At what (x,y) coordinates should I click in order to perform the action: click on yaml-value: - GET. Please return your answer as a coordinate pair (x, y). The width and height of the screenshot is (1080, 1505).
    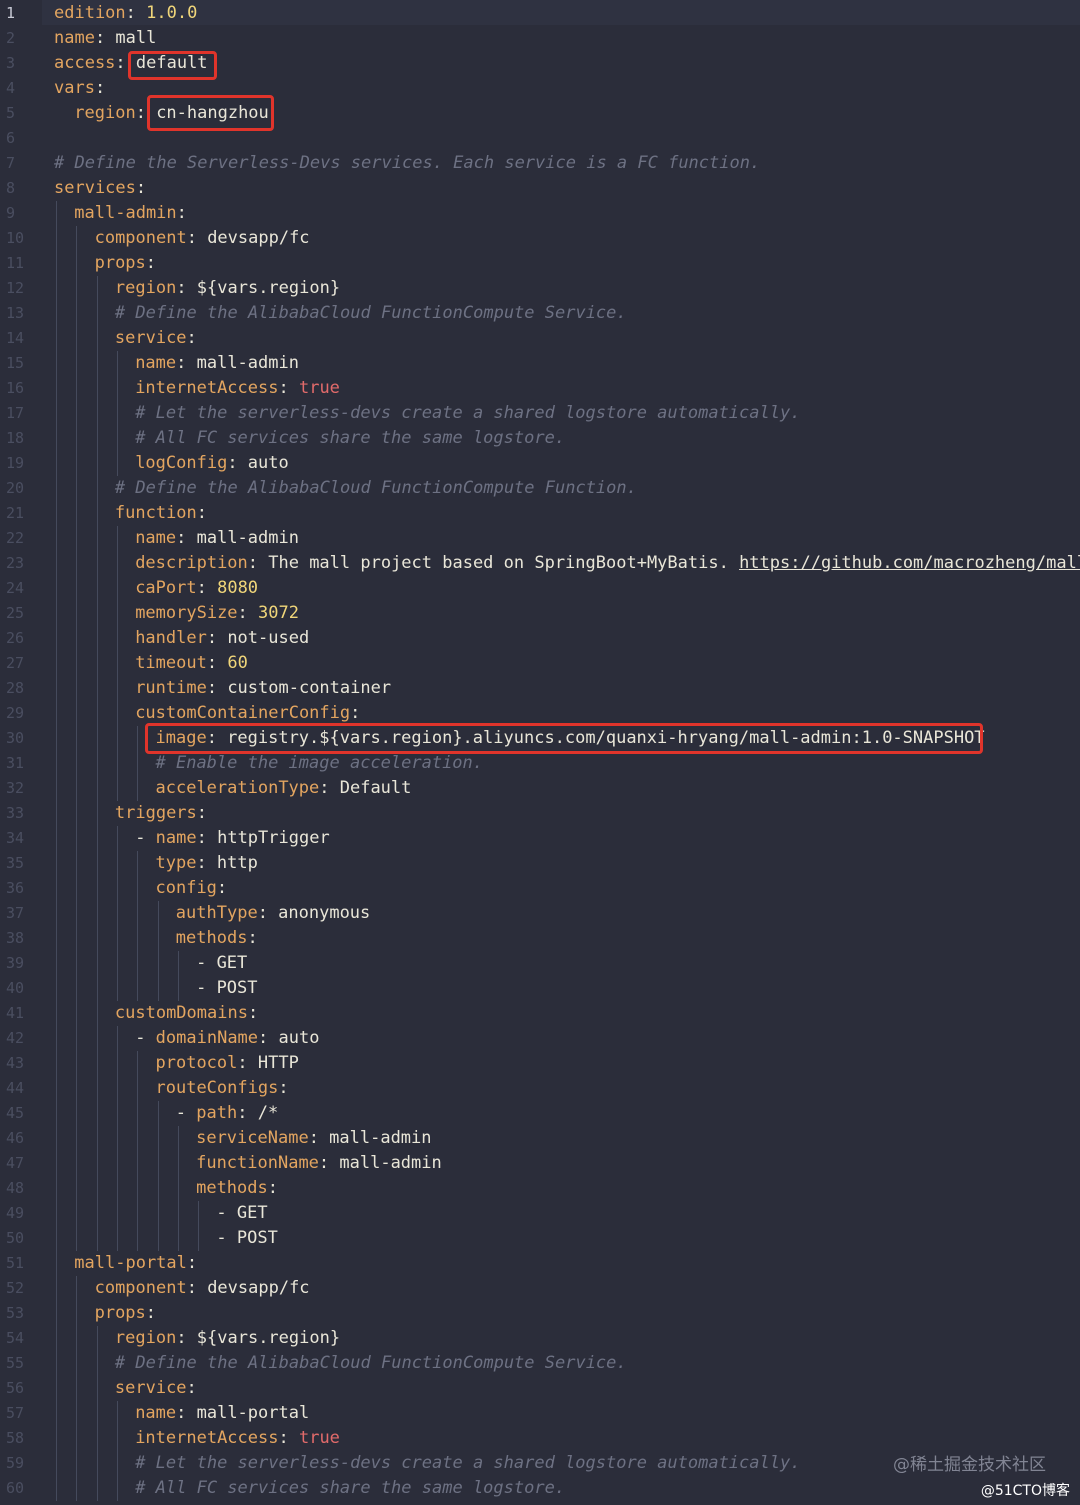
    Looking at the image, I should click on (222, 962).